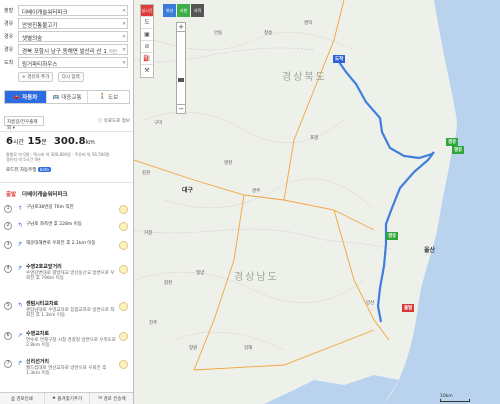 Image resolution: width=500 pixels, height=404 pixels. What do you see at coordinates (256, 191) in the screenshot?
I see `town-label: 경주` at bounding box center [256, 191].